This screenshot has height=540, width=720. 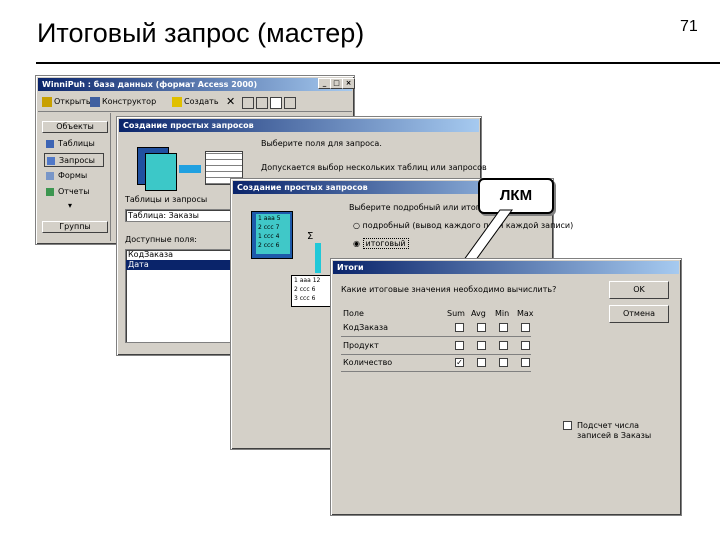 I want to click on column-header-field: Поле, so click(x=353, y=313).